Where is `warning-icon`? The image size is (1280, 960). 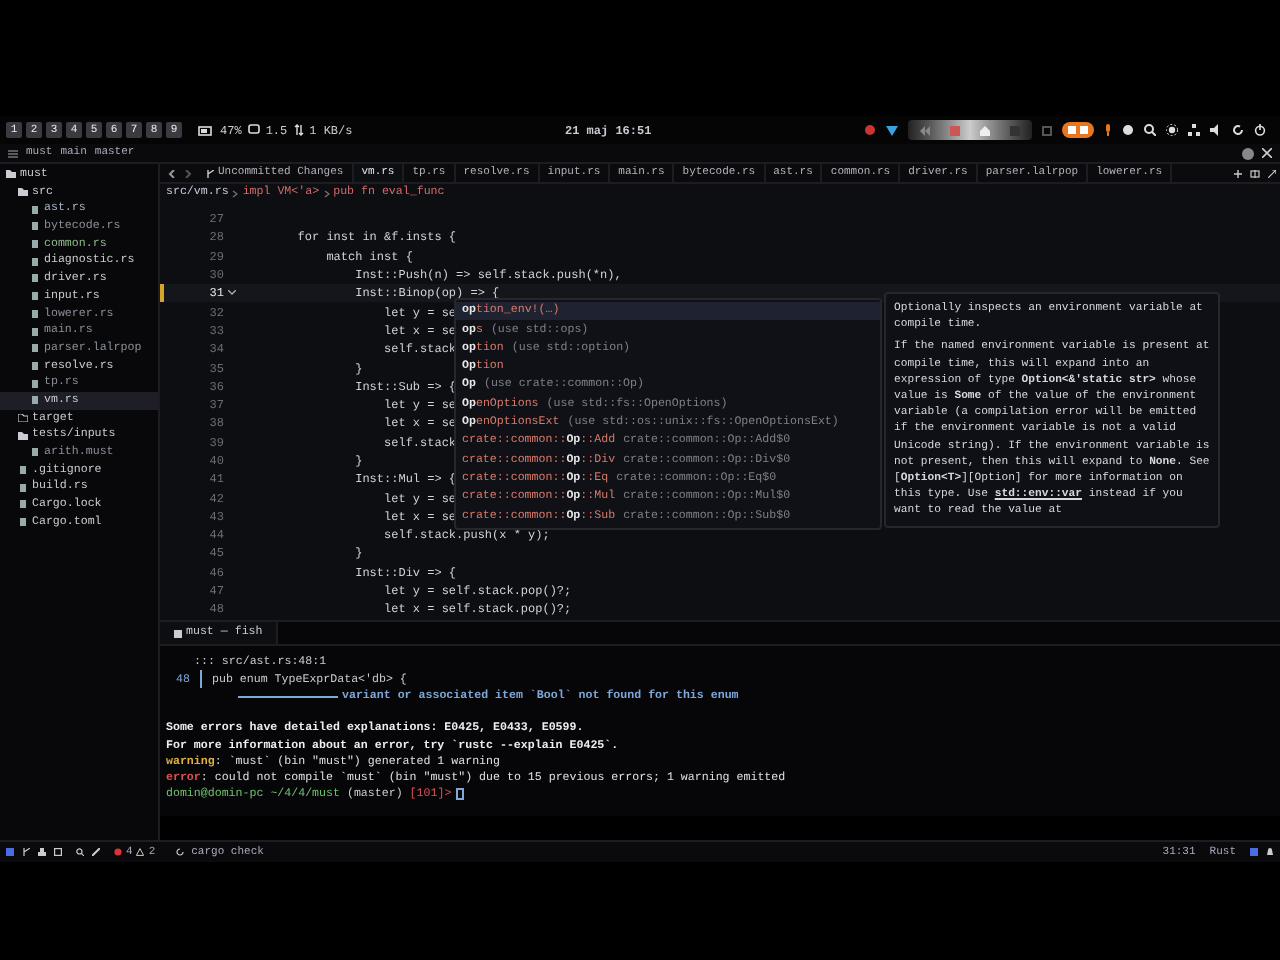
warning-icon is located at coordinates (140, 852).